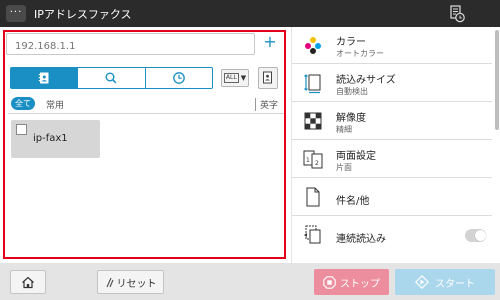 The height and width of the screenshot is (300, 500). I want to click on destination-checkbox, so click(21, 129).